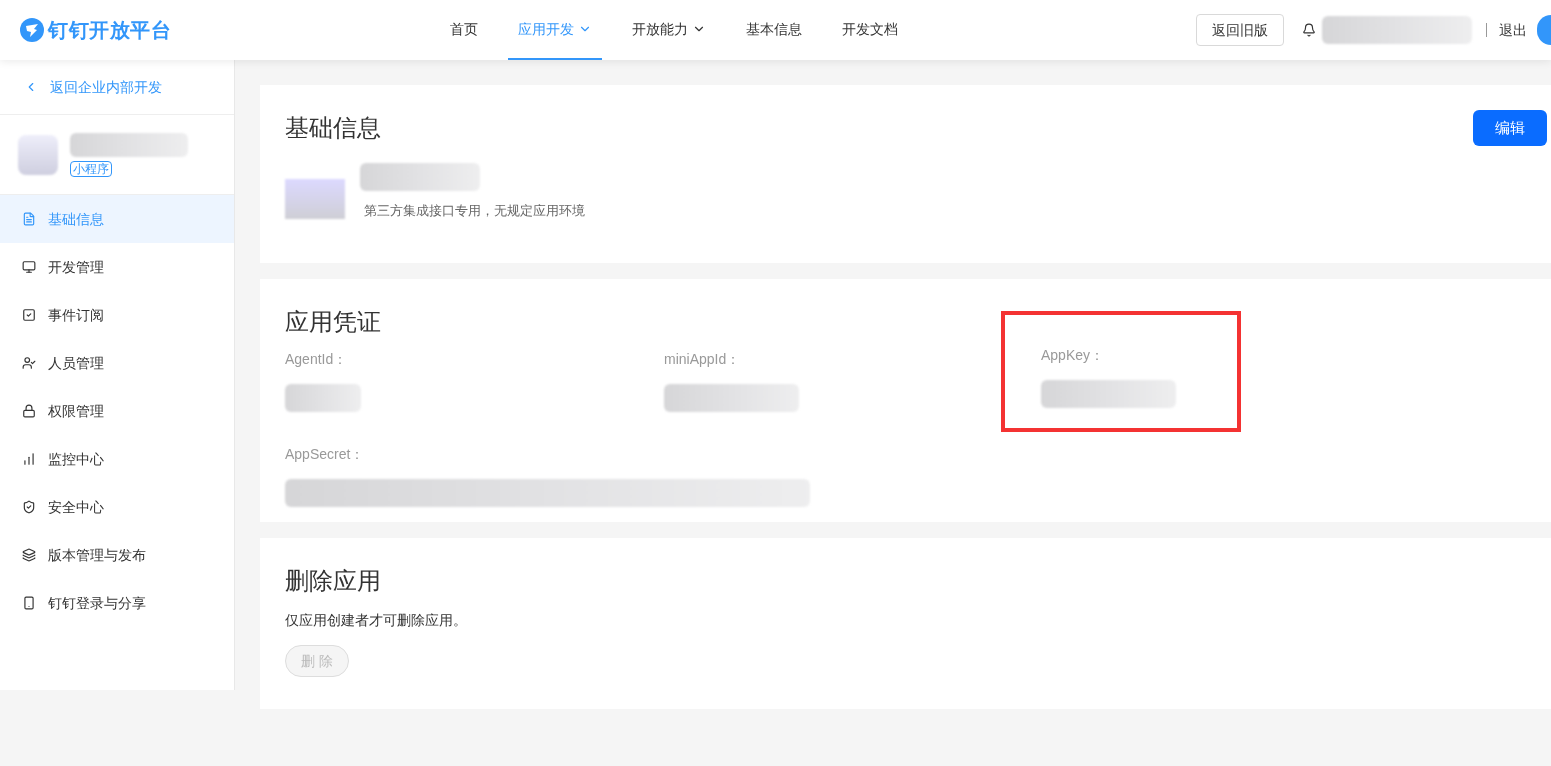  What do you see at coordinates (1510, 128) in the screenshot?
I see `edit-button: 编辑` at bounding box center [1510, 128].